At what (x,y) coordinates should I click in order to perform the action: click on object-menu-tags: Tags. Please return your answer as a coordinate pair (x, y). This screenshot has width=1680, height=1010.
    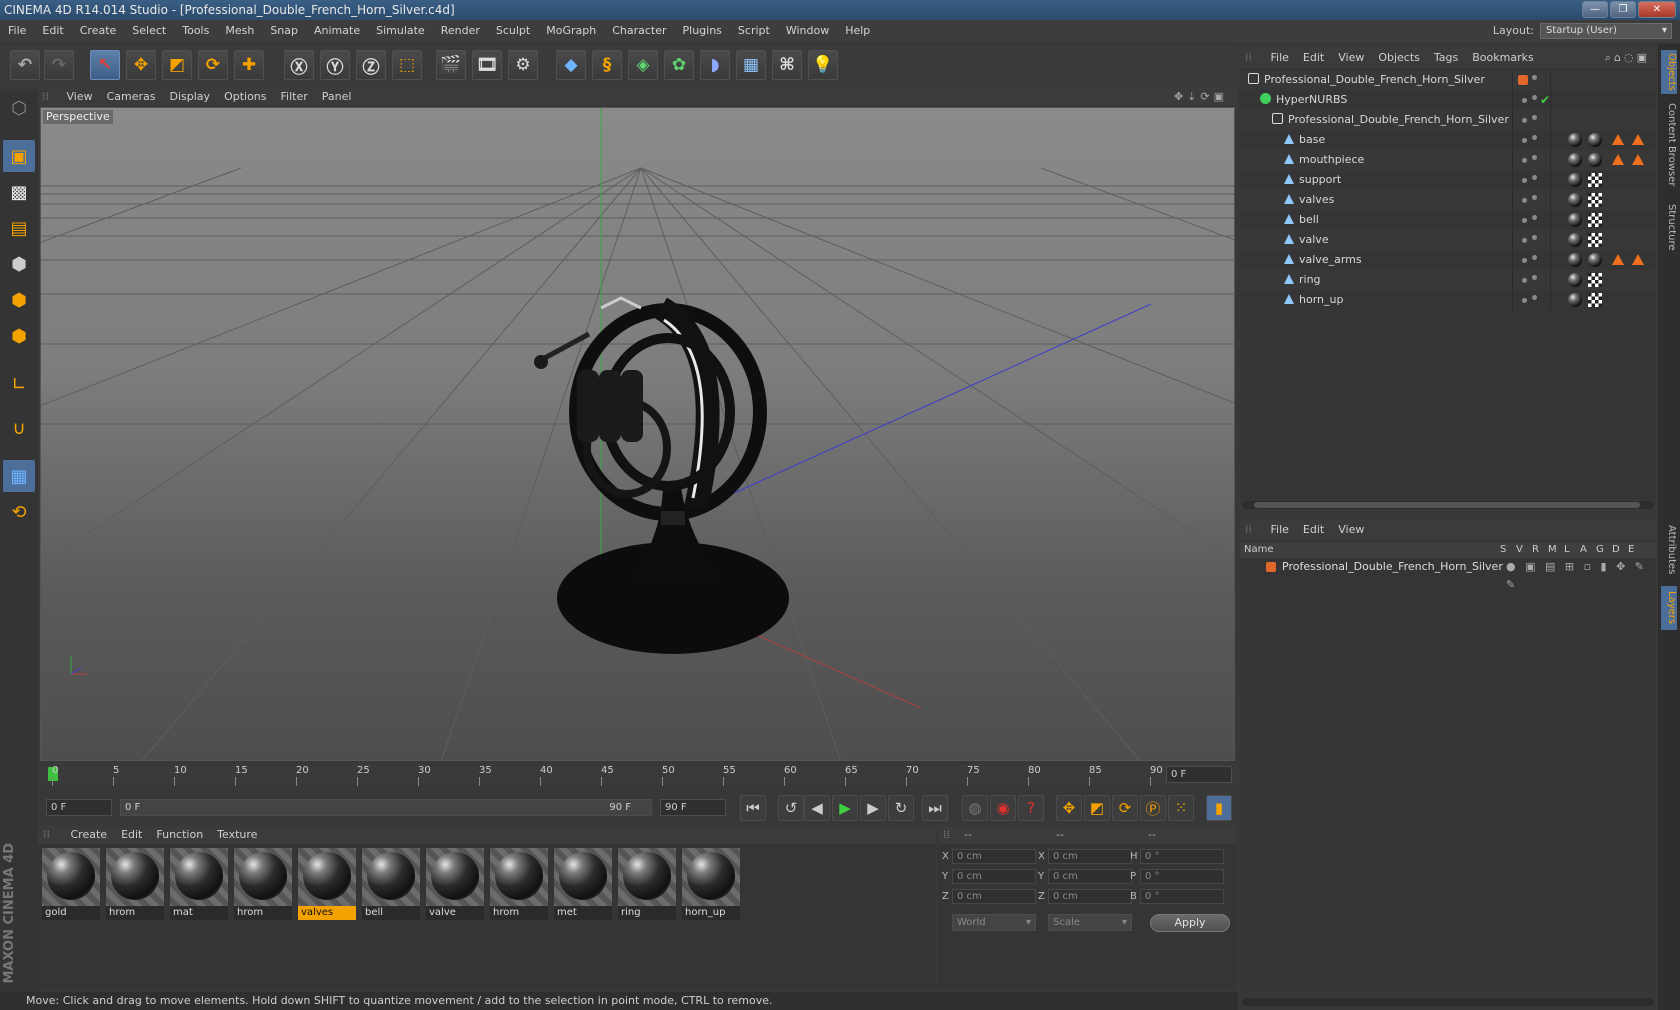
    Looking at the image, I should click on (1446, 58).